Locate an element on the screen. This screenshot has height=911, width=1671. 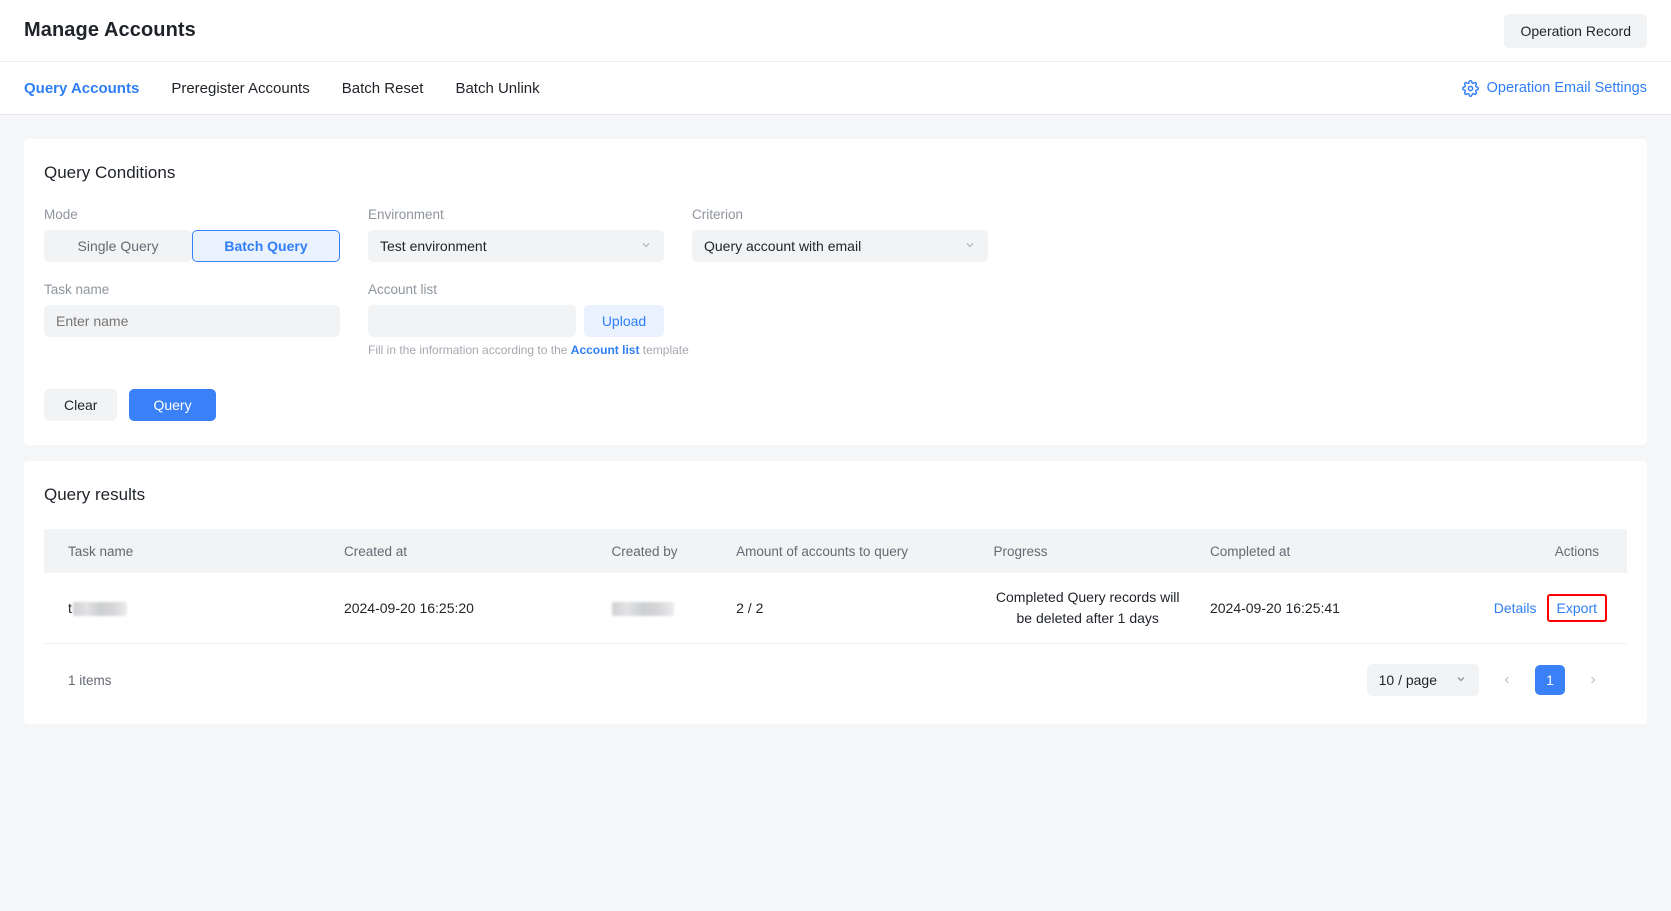
export-highlight-box: Export is located at coordinates (1576, 608).